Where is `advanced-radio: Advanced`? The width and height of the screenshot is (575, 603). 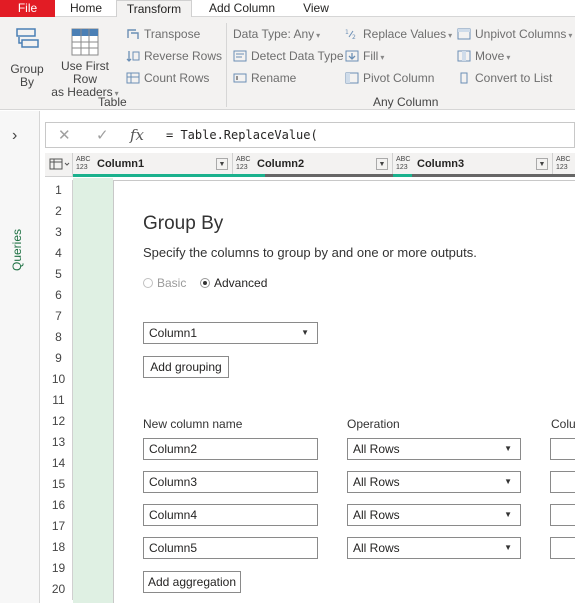
advanced-radio: Advanced is located at coordinates (233, 283).